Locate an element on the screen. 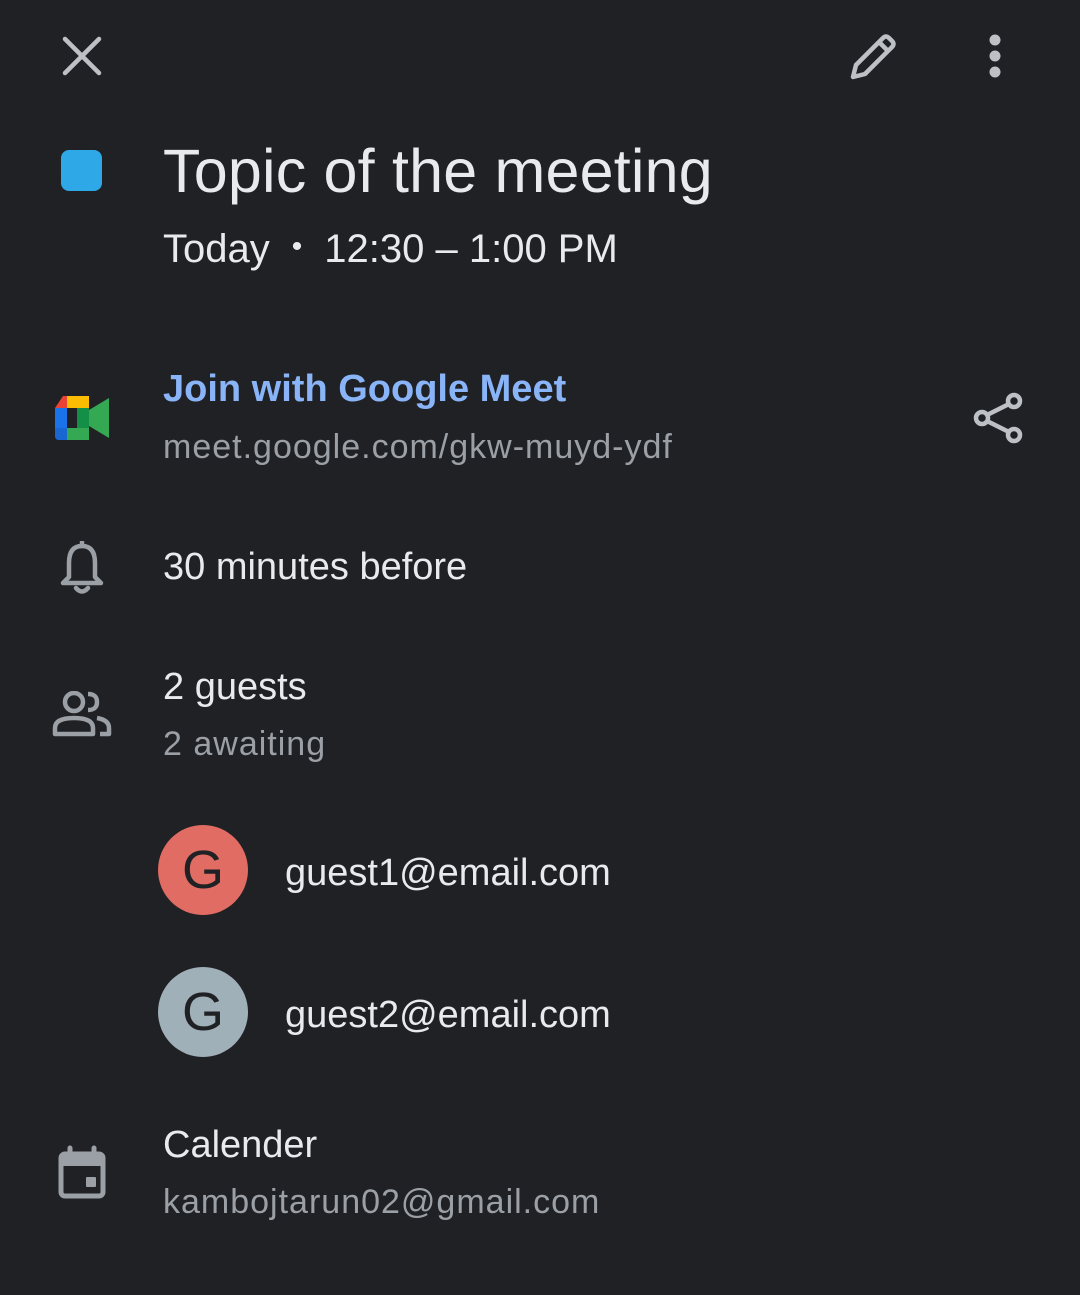 This screenshot has height=1295, width=1080. event-day: Today is located at coordinates (216, 249).